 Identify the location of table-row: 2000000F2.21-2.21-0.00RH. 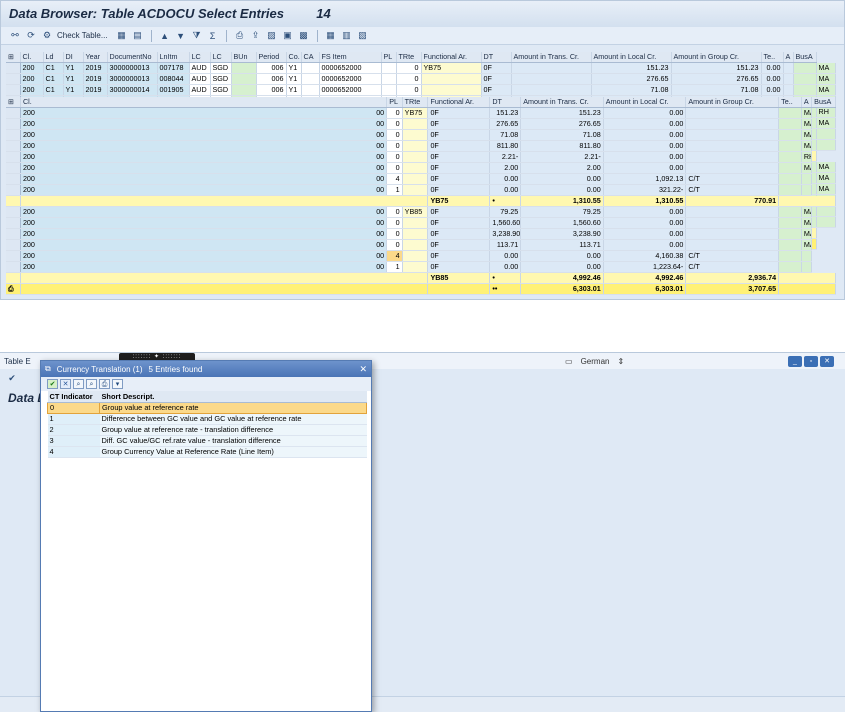
(421, 157).